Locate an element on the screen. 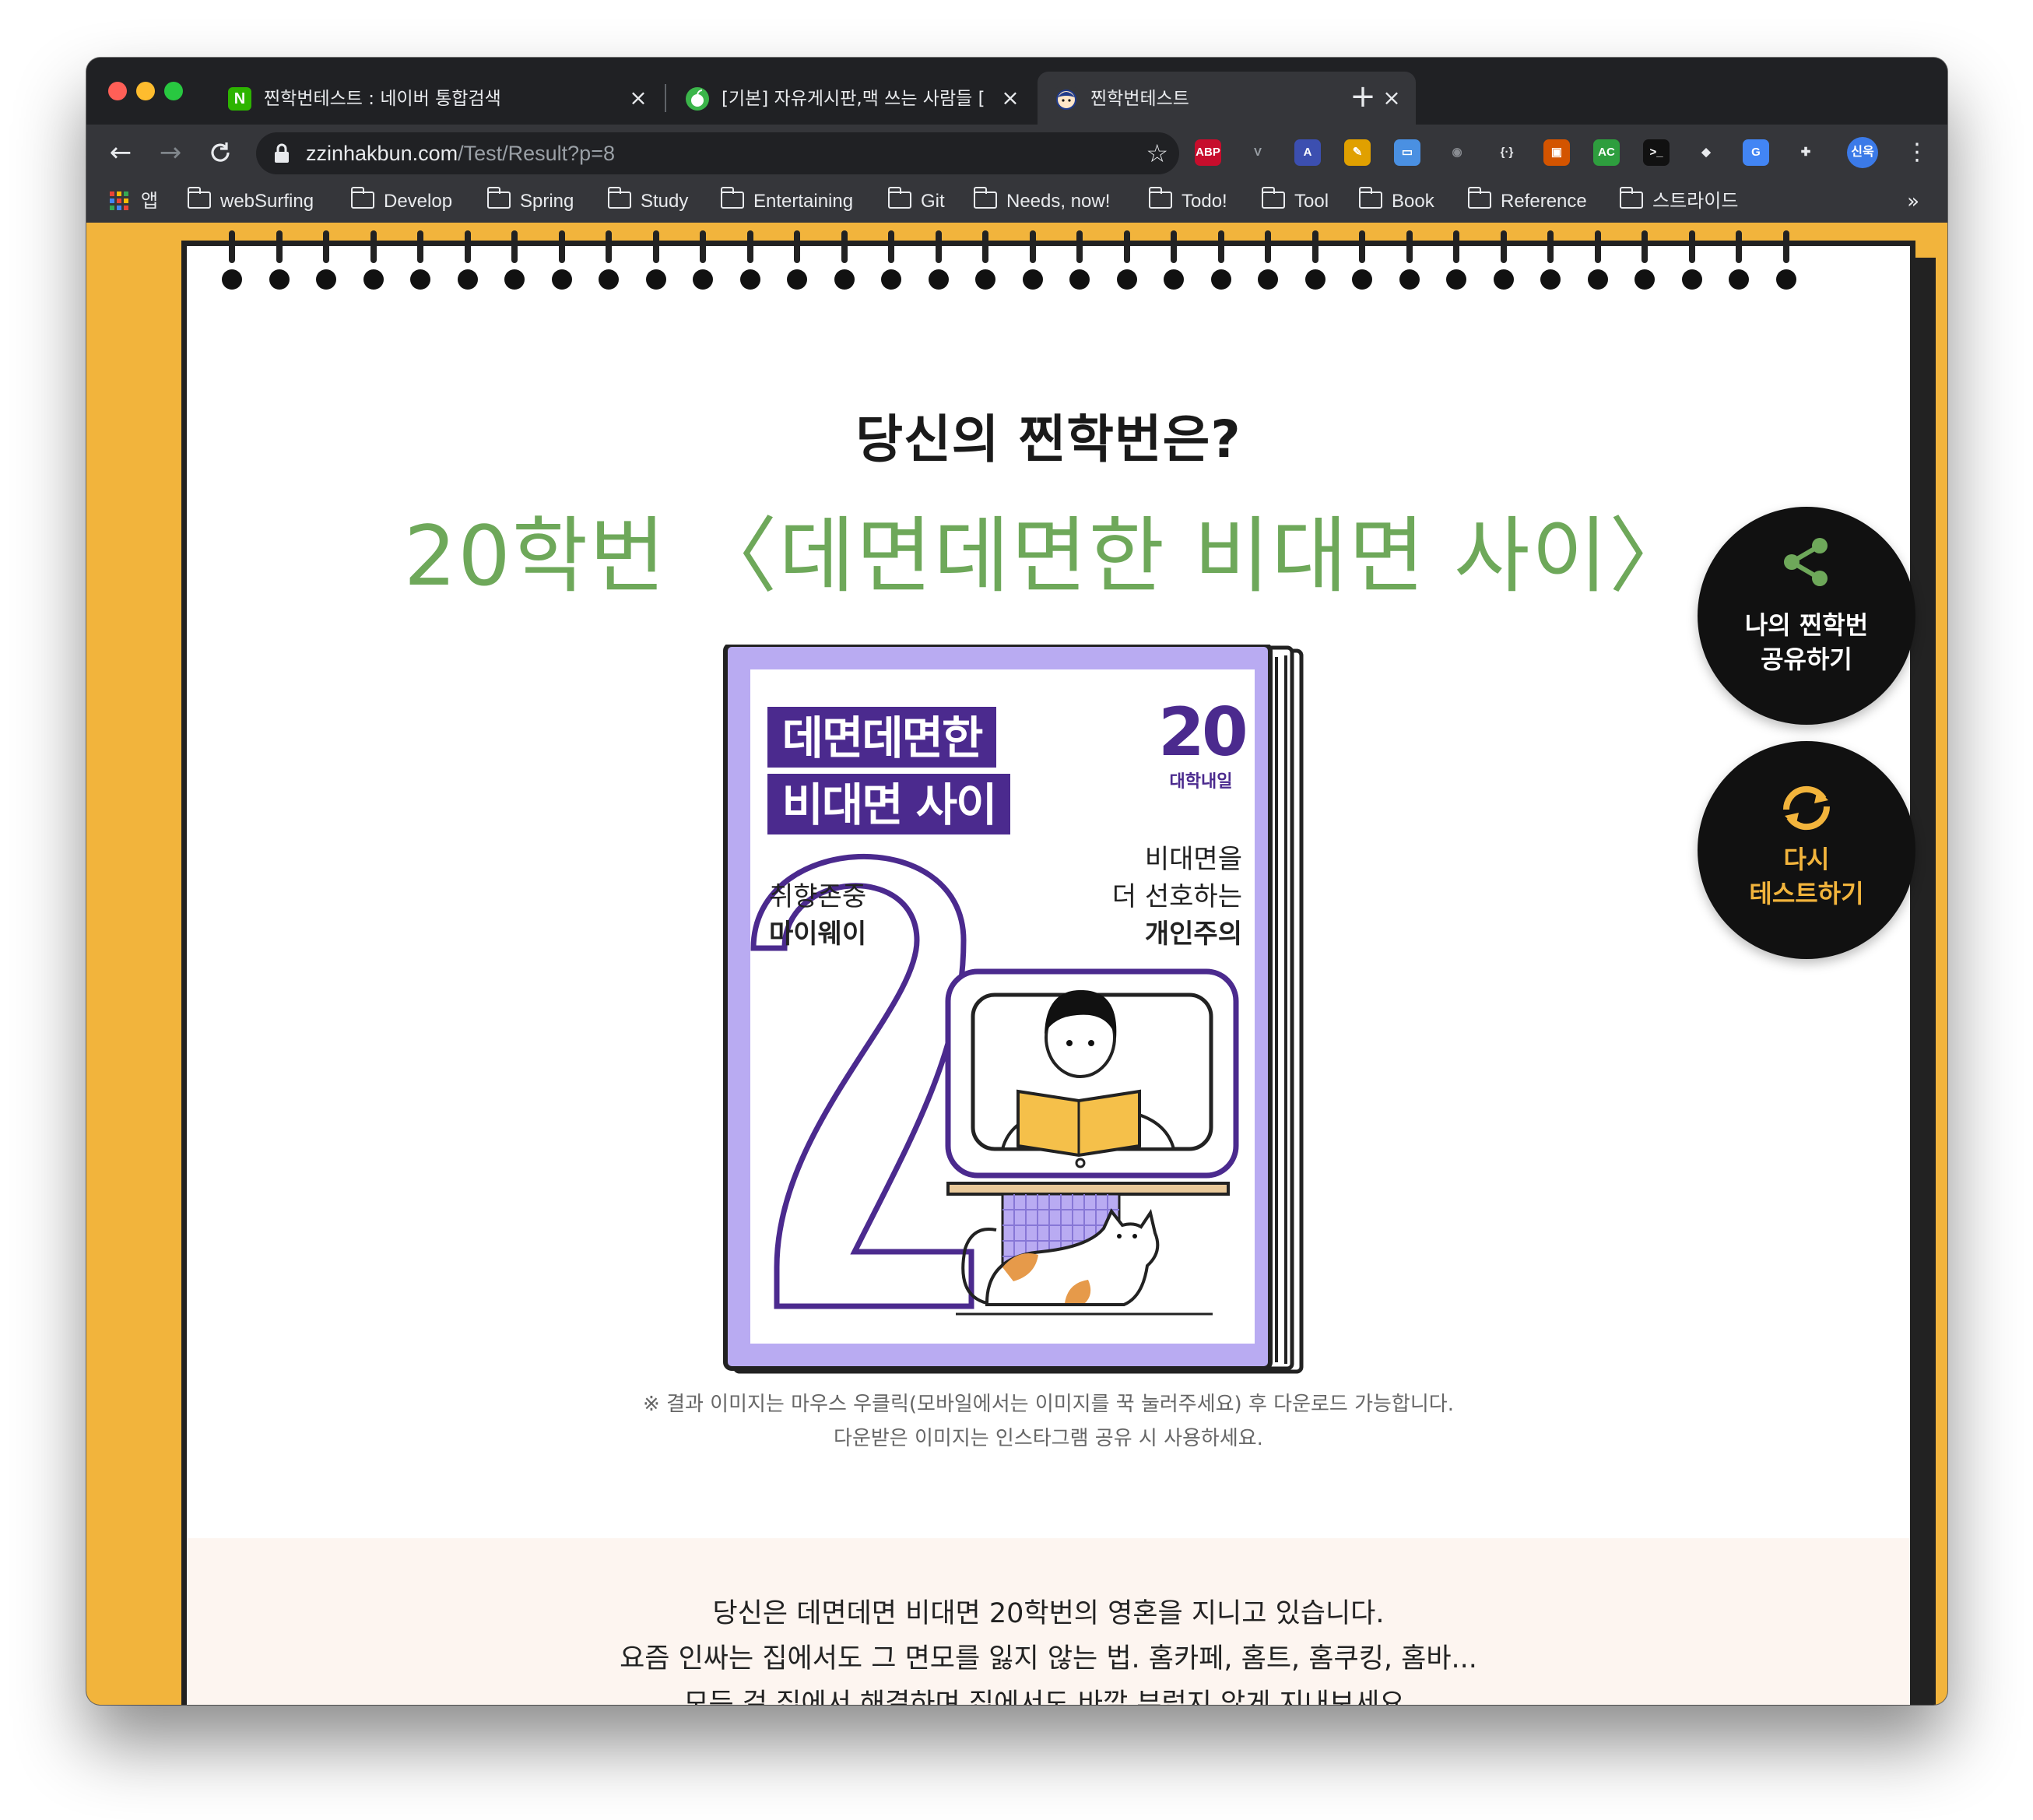 This screenshot has height=1820, width=2033. bookmark-label: 앱 is located at coordinates (150, 202).